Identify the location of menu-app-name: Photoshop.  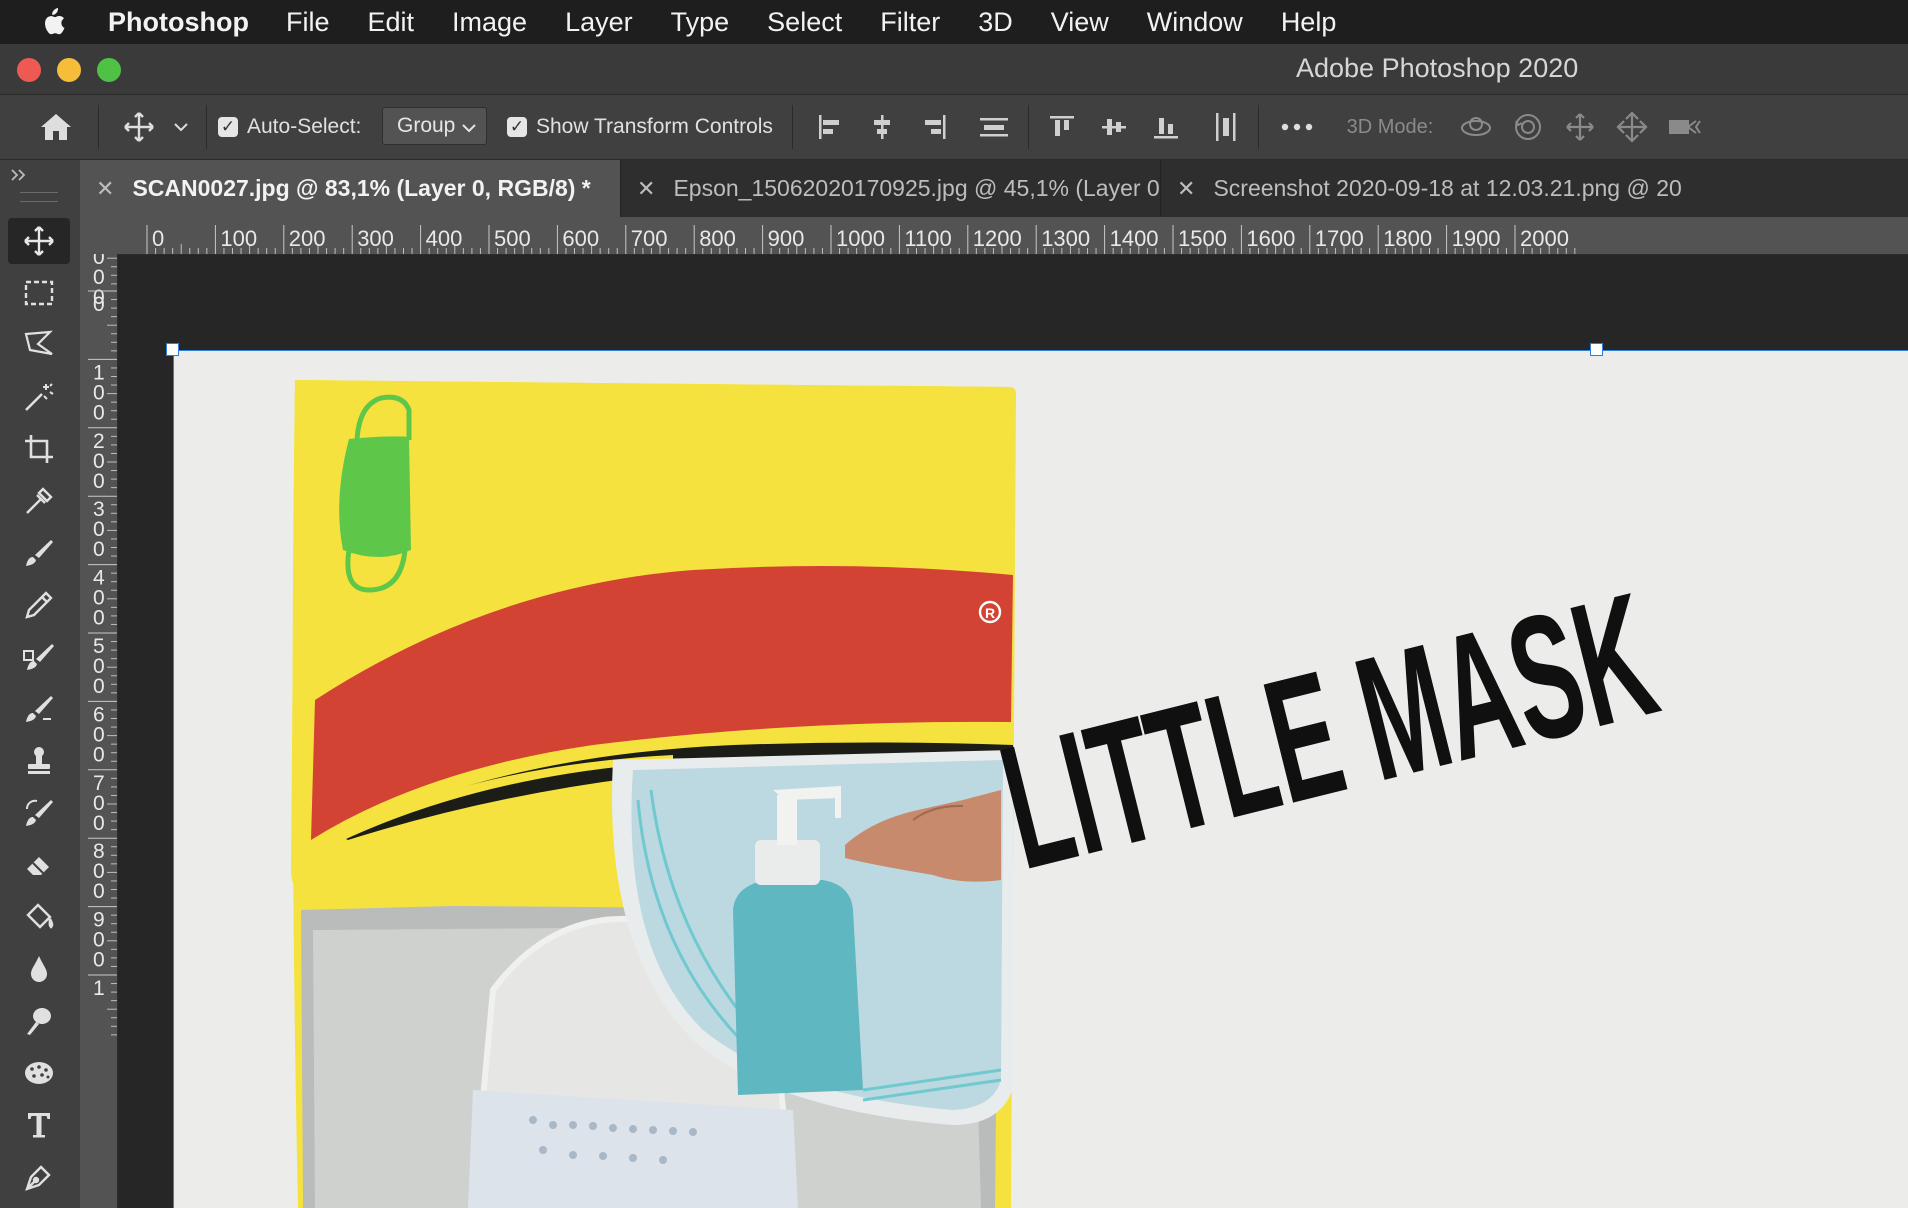
(178, 22).